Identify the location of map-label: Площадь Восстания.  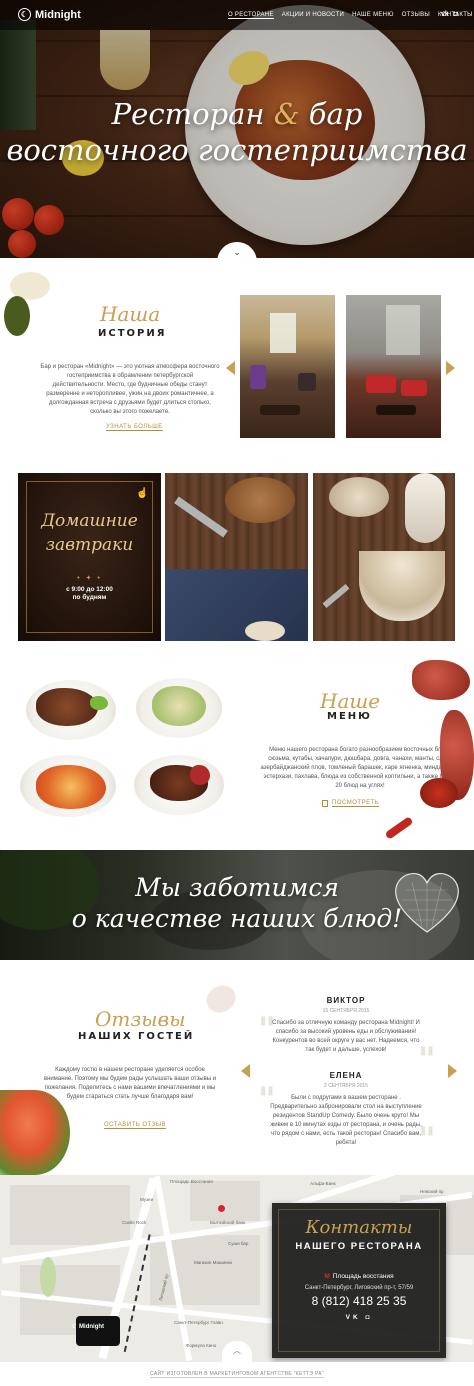
(191, 1181).